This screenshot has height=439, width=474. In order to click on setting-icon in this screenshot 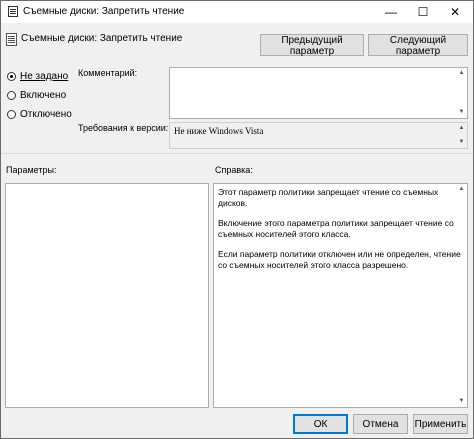, I will do `click(11, 39)`.